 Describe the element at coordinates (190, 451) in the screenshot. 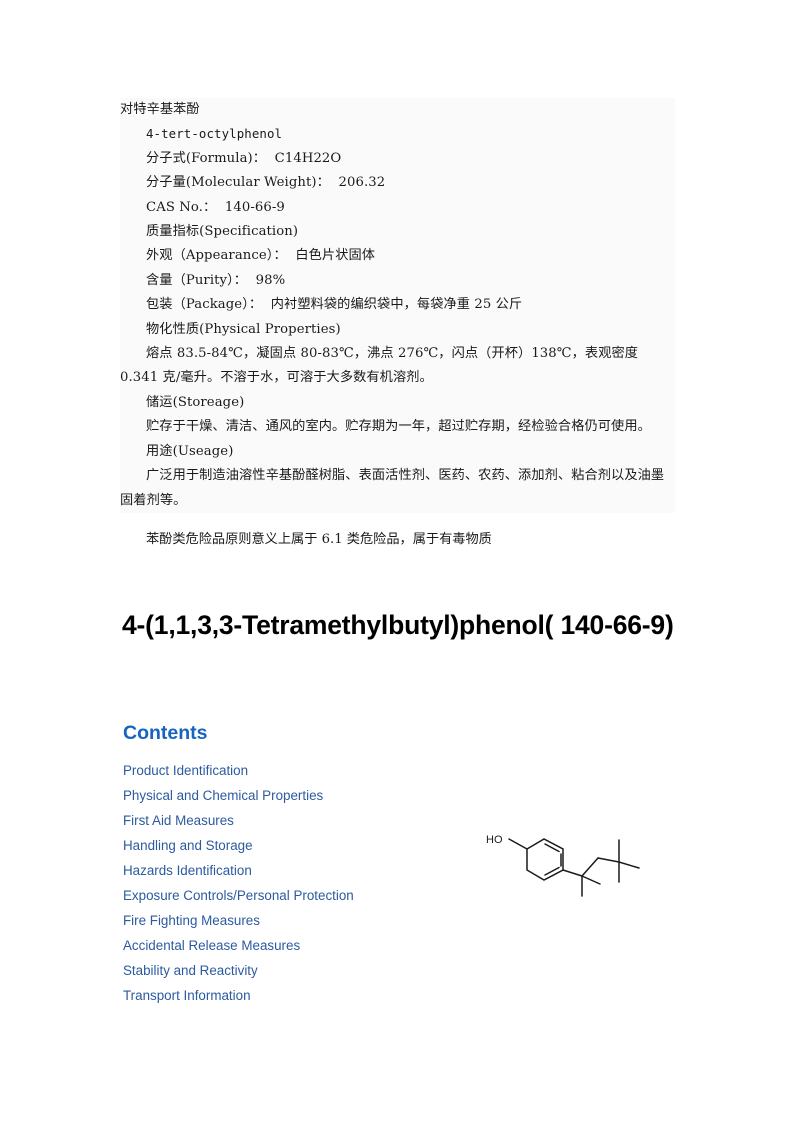

I see `datasheet-line-usage-heading: 用途(Useage)` at that location.